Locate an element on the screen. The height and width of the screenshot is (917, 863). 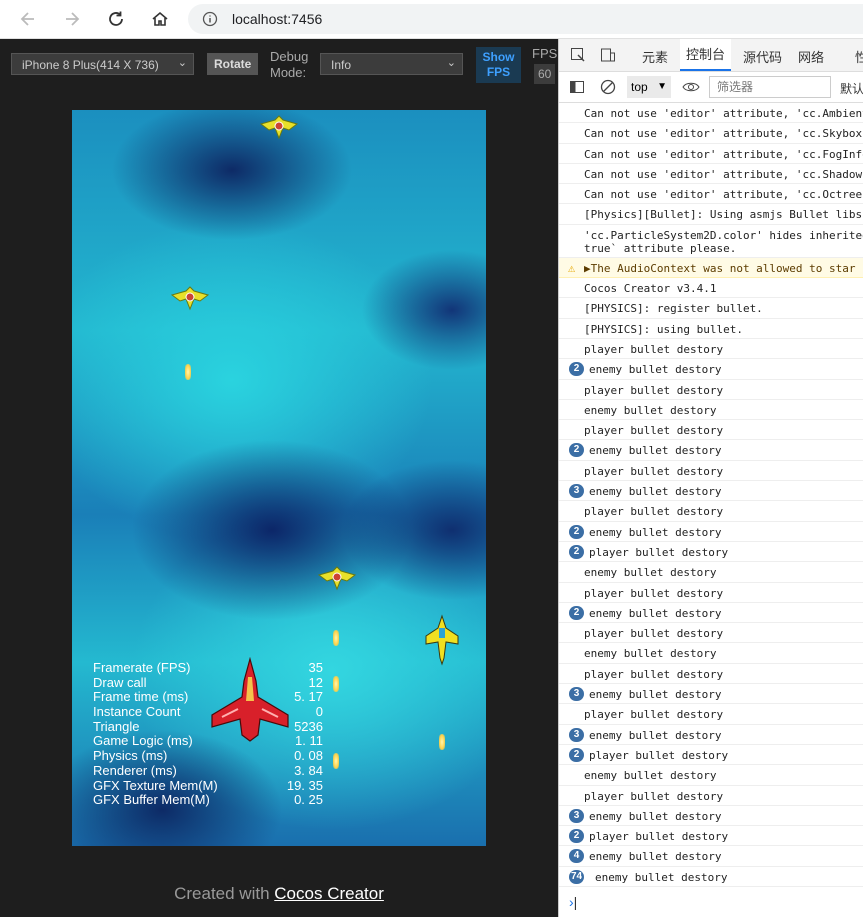
repeat-count-badge: 4 is located at coordinates (576, 856).